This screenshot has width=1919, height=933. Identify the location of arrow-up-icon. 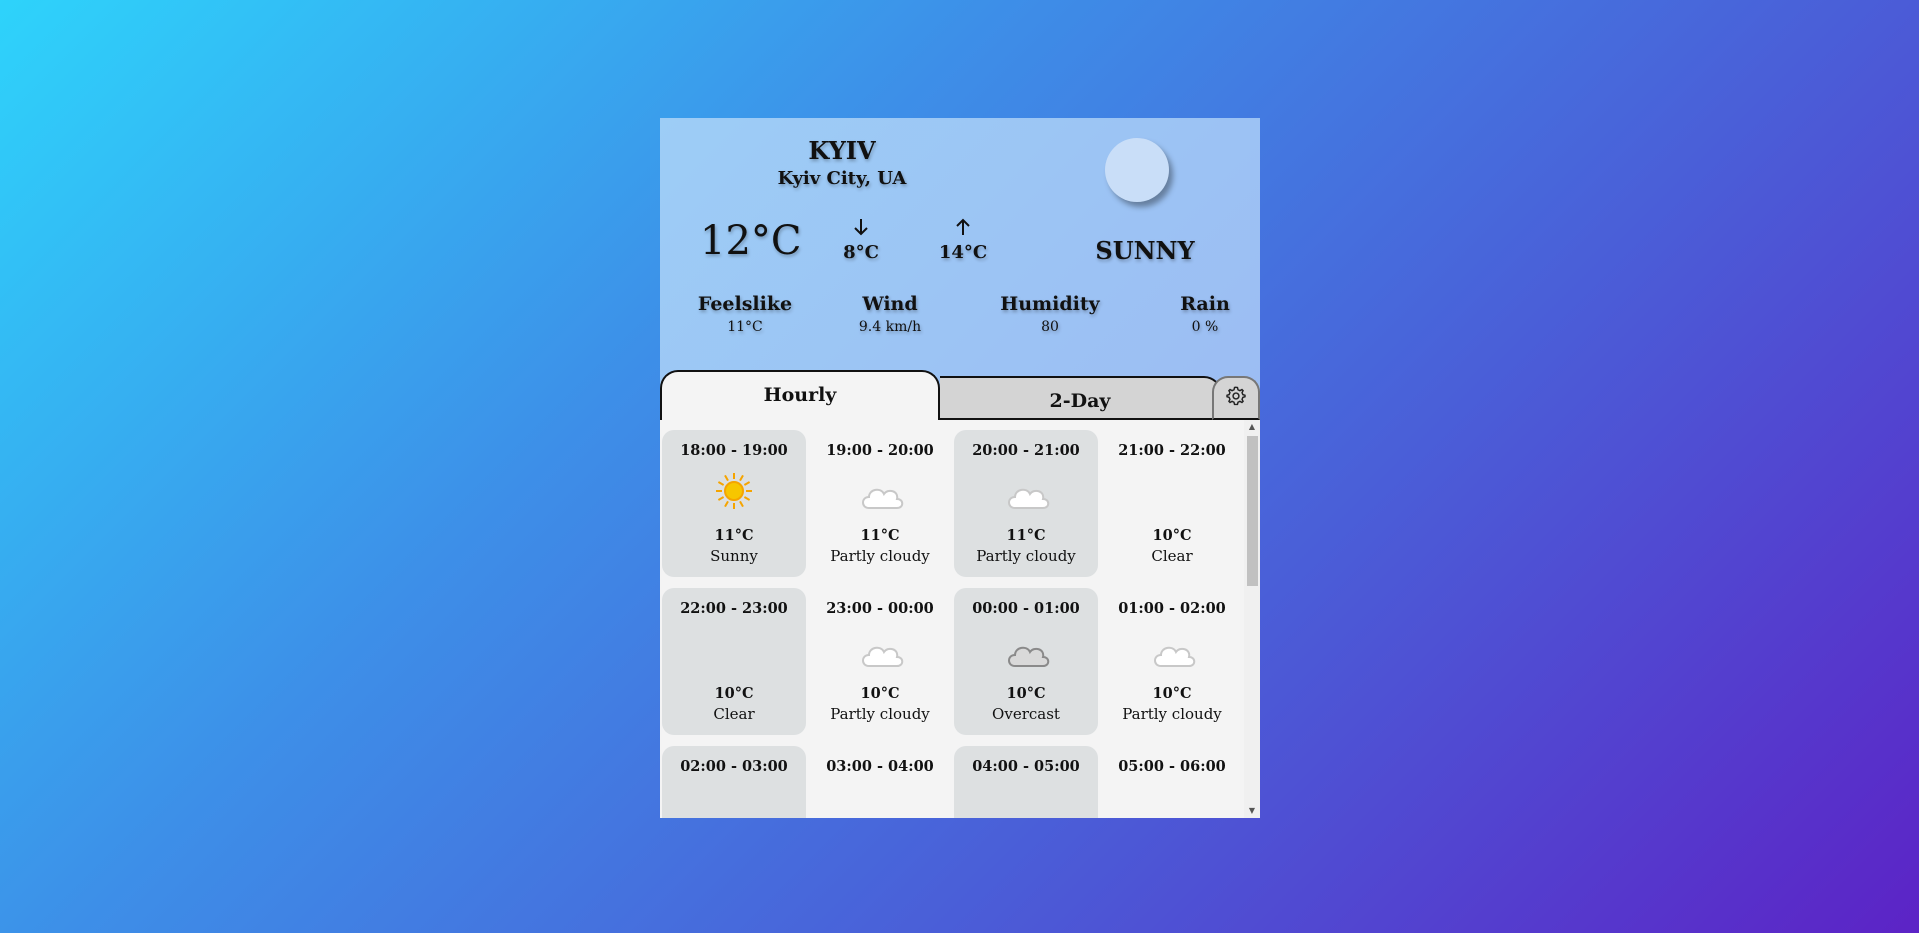
(963, 229).